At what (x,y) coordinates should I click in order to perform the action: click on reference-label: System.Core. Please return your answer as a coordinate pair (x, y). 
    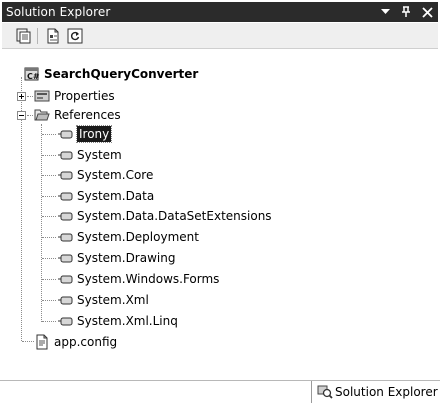
    Looking at the image, I should click on (115, 175).